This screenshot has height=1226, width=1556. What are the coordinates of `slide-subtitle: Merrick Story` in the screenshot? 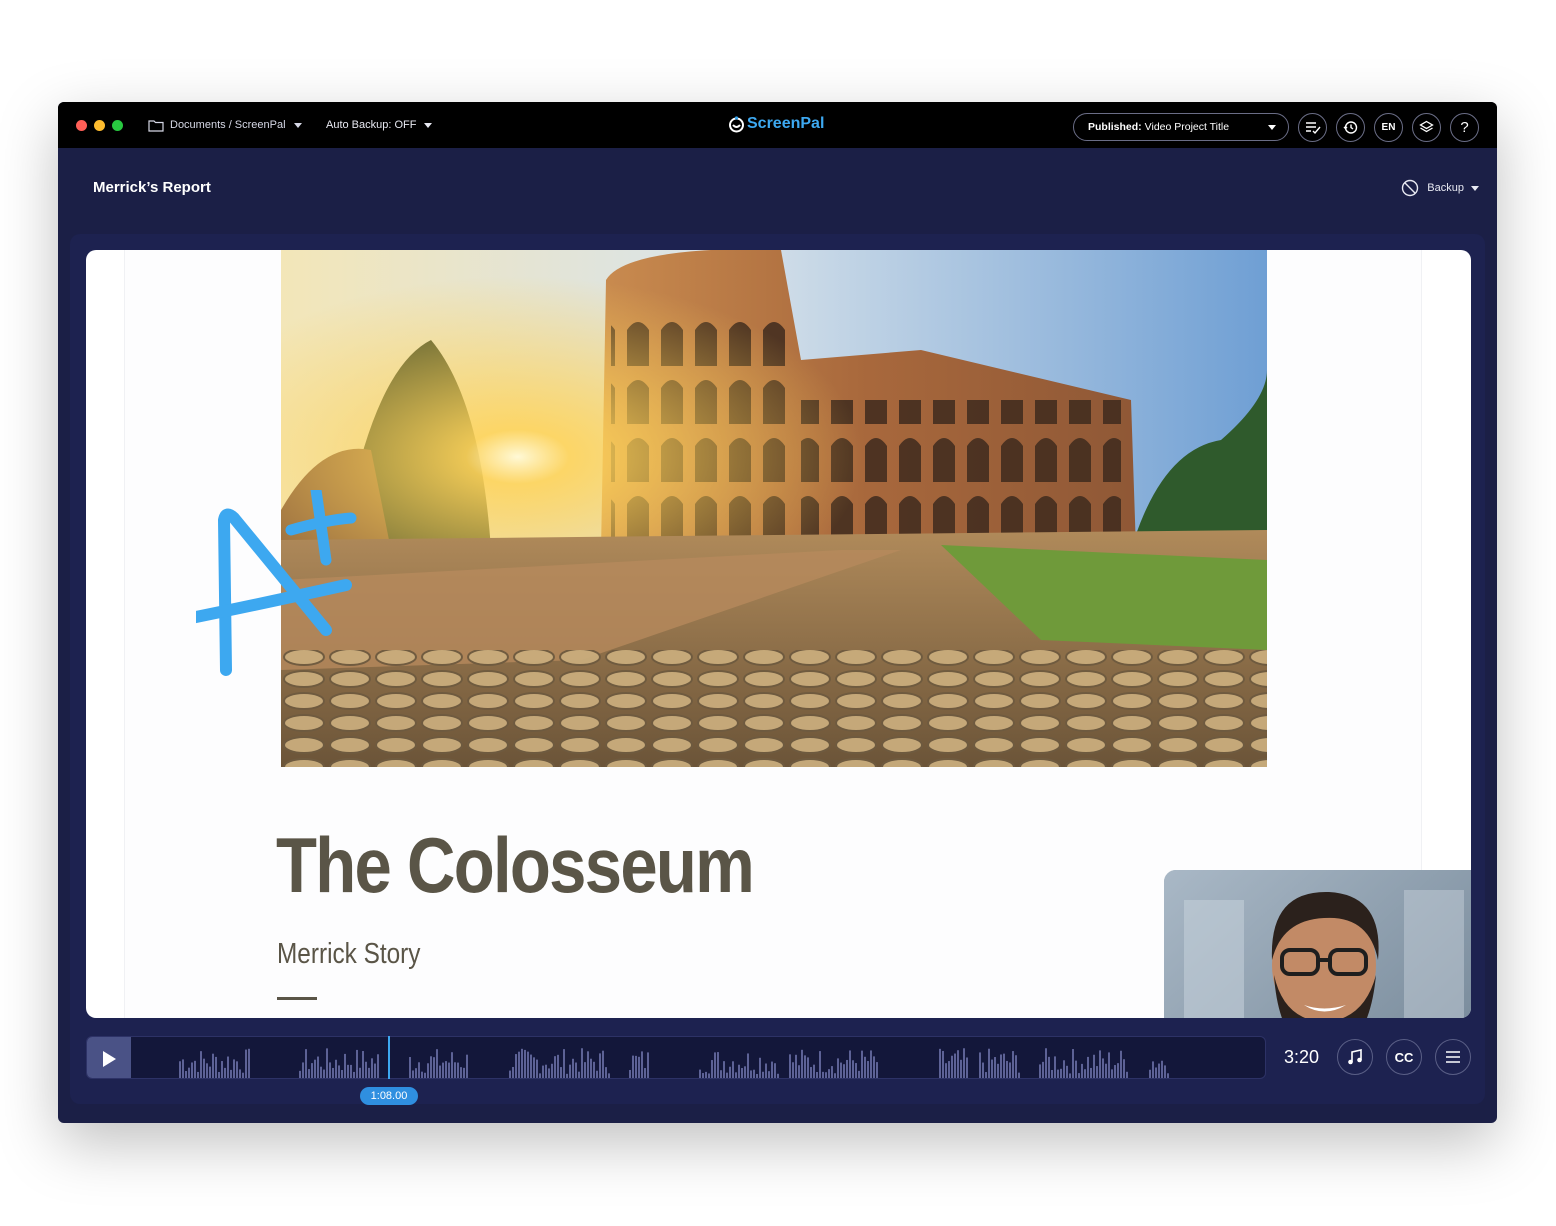 It's located at (349, 954).